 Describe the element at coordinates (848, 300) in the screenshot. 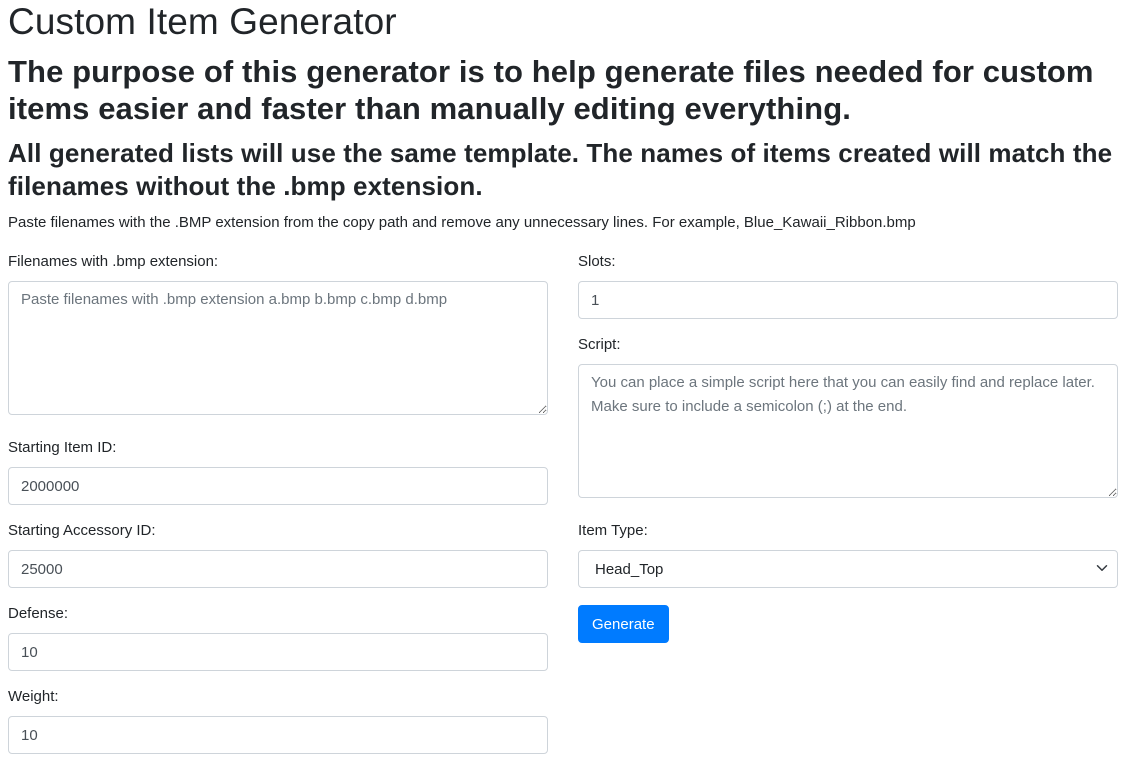

I see `slots-input` at that location.